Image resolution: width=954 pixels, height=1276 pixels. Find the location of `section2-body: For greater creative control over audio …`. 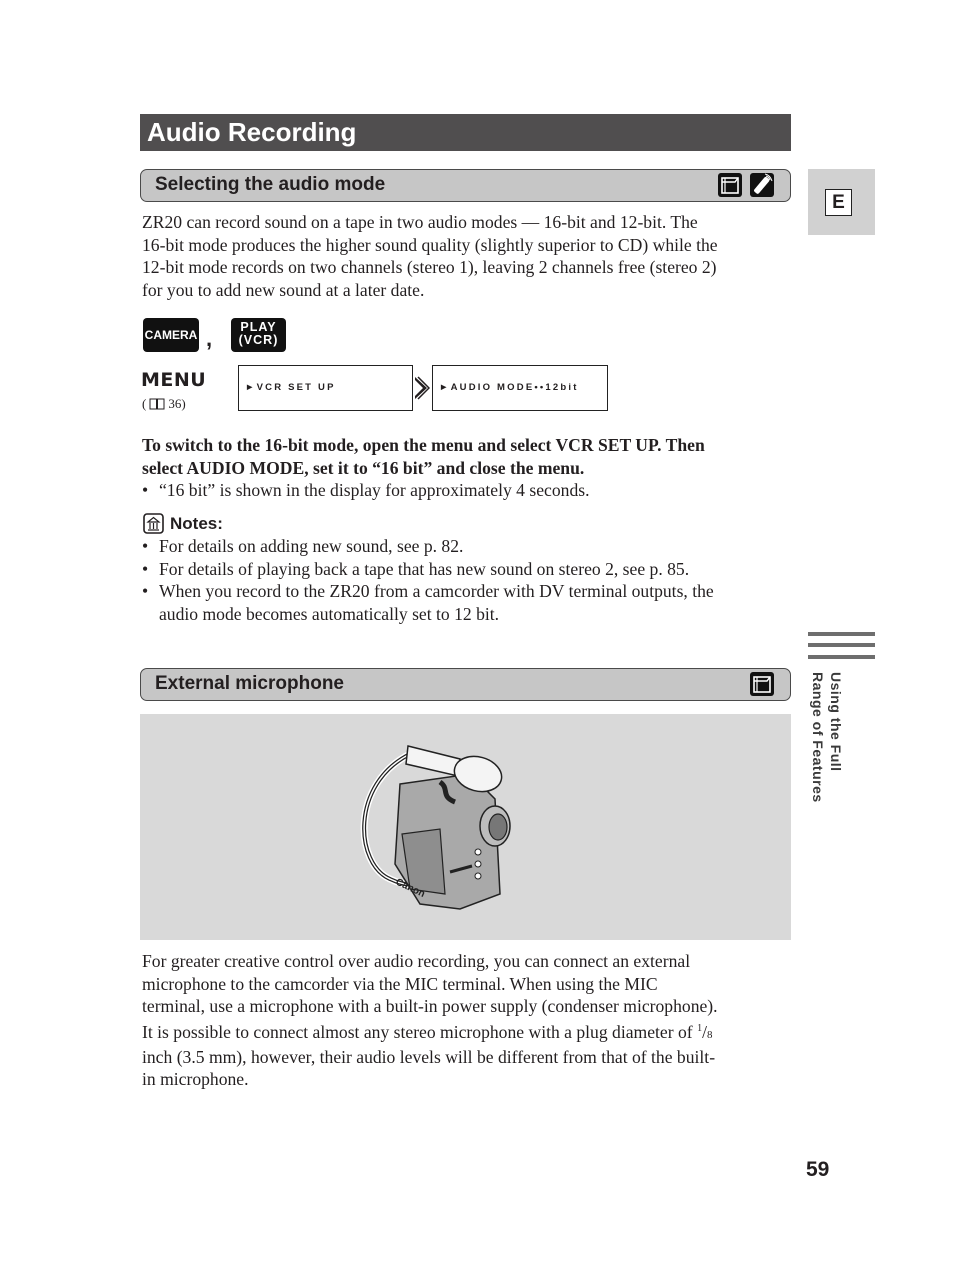

section2-body: For greater creative control over audio … is located at coordinates (472, 1020).